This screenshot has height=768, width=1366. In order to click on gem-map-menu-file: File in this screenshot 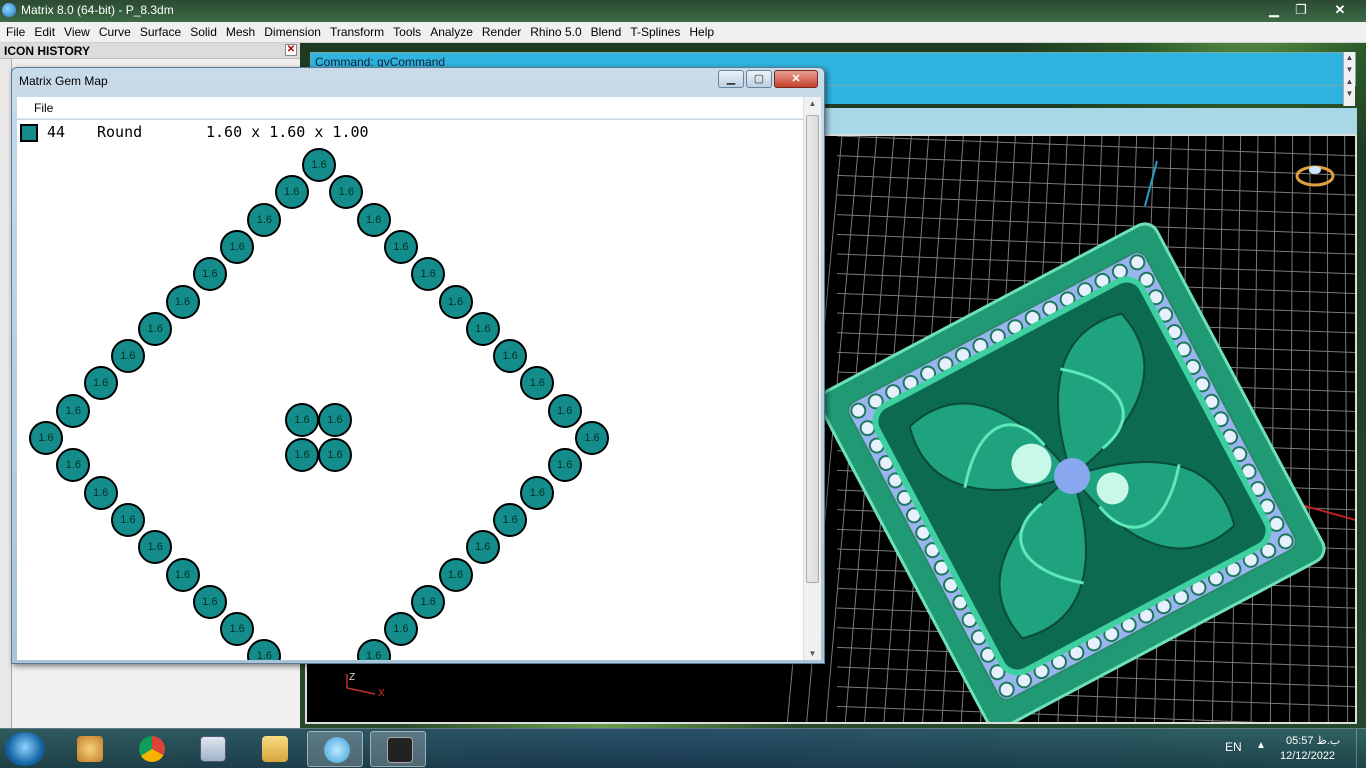, I will do `click(43, 108)`.